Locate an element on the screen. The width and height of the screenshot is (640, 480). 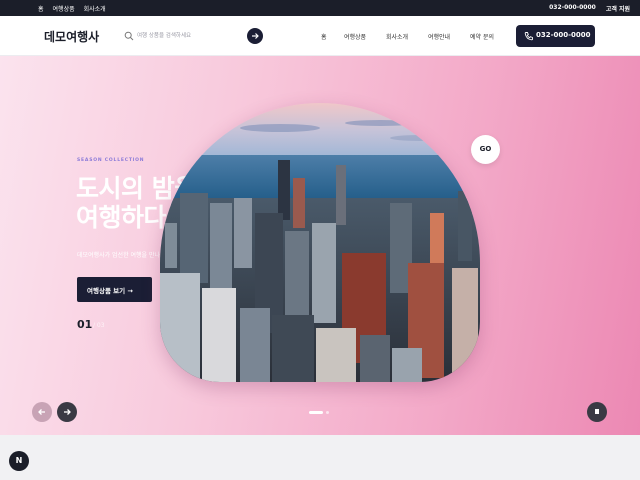
topbar-link-products: 여행상품 is located at coordinates (64, 8).